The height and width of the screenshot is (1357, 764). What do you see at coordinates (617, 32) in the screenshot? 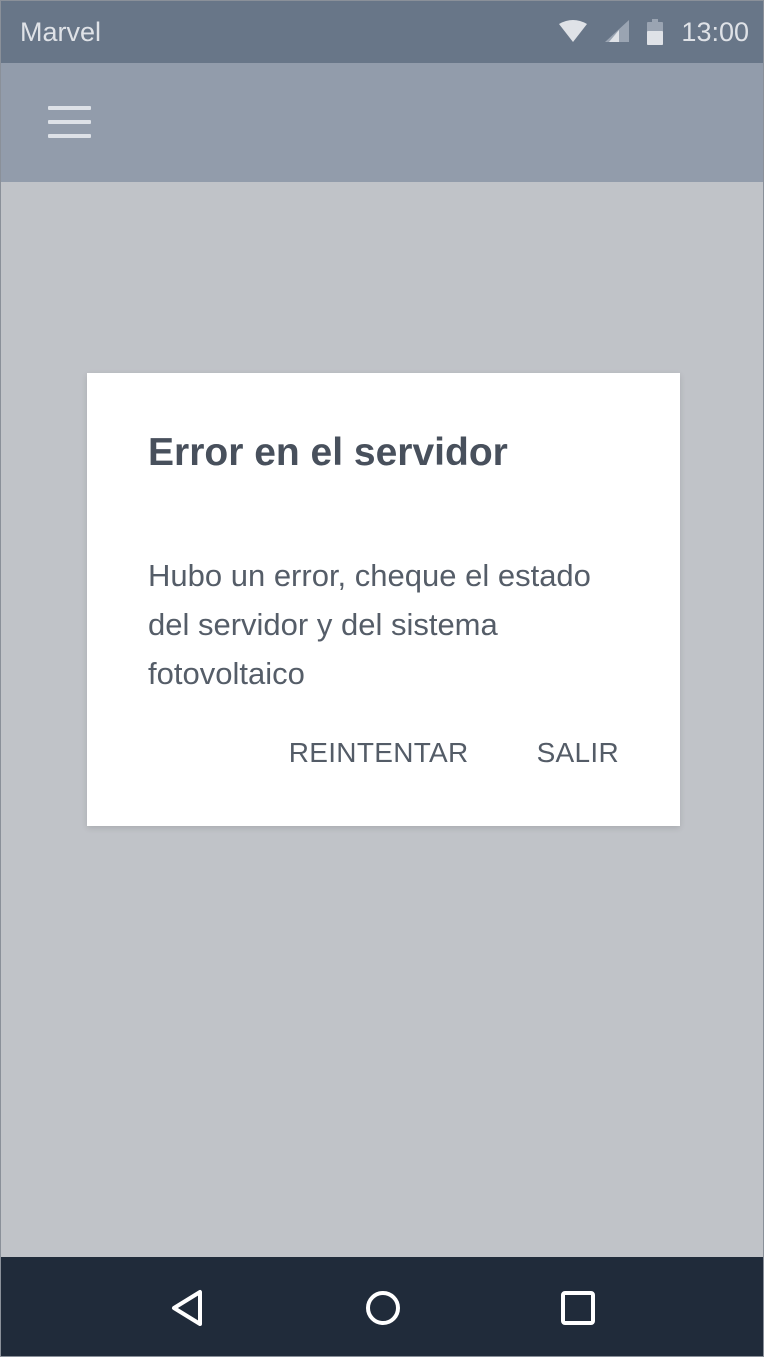
I see `signal-icon` at bounding box center [617, 32].